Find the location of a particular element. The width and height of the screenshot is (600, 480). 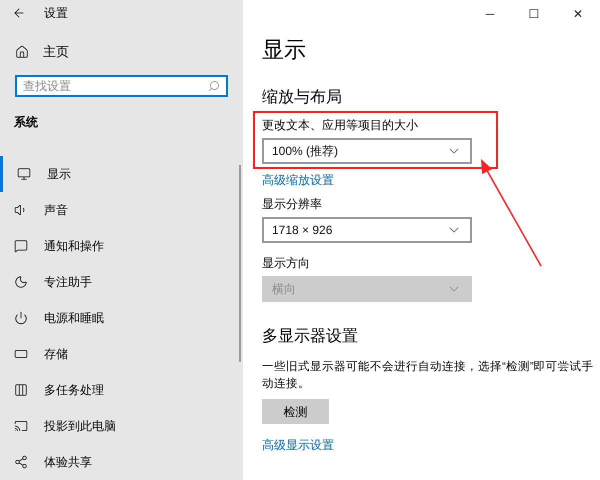

sidebar-item: 投影到此电脑 is located at coordinates (121, 426).